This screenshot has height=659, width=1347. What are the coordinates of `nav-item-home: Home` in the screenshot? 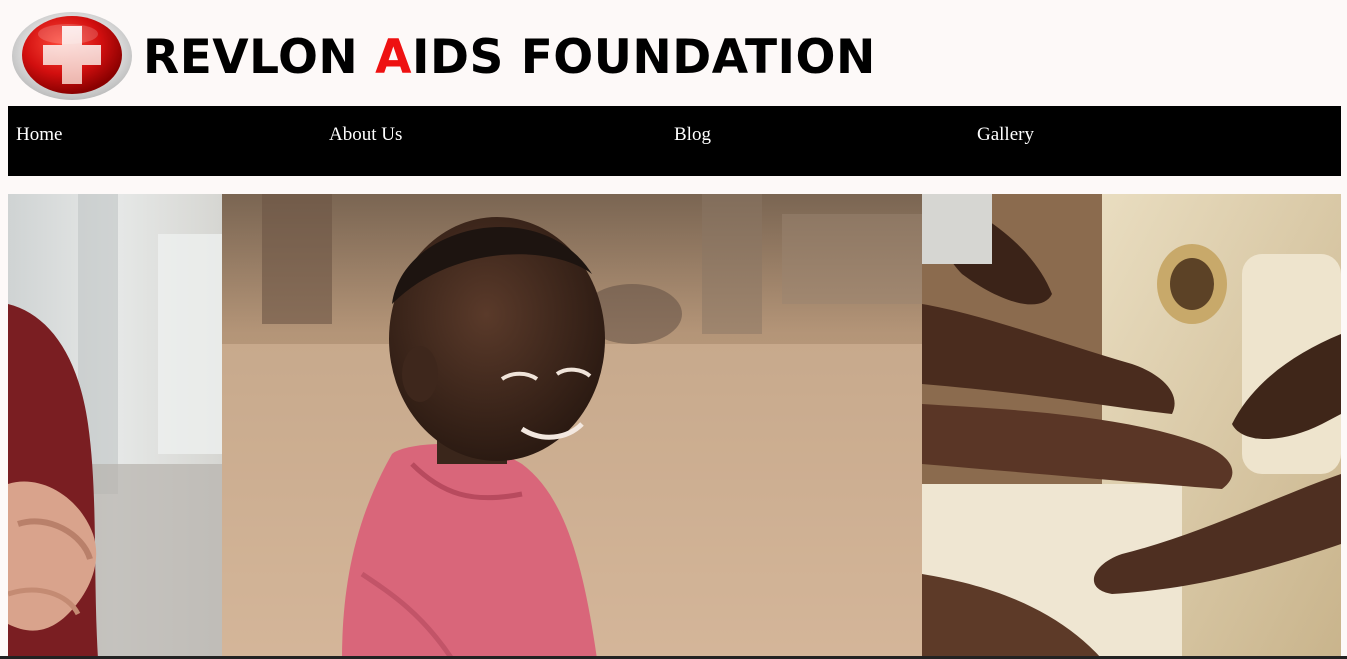 It's located at (39, 135).